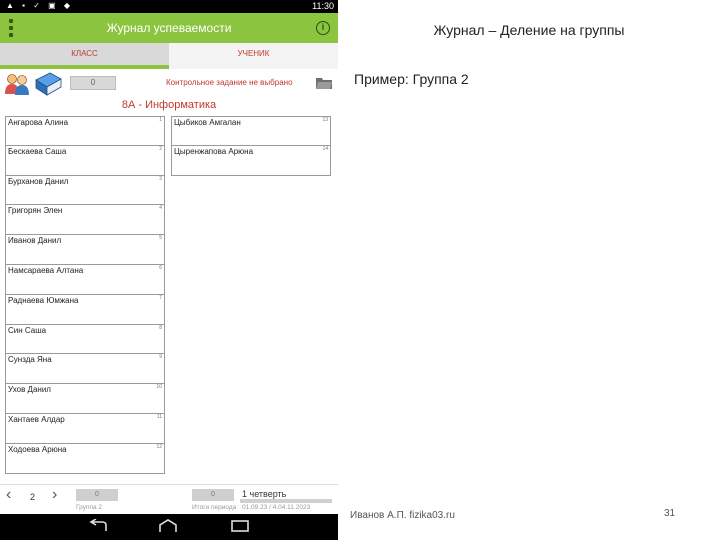  What do you see at coordinates (38, 181) in the screenshot?
I see `student-name: Бурханов Данил` at bounding box center [38, 181].